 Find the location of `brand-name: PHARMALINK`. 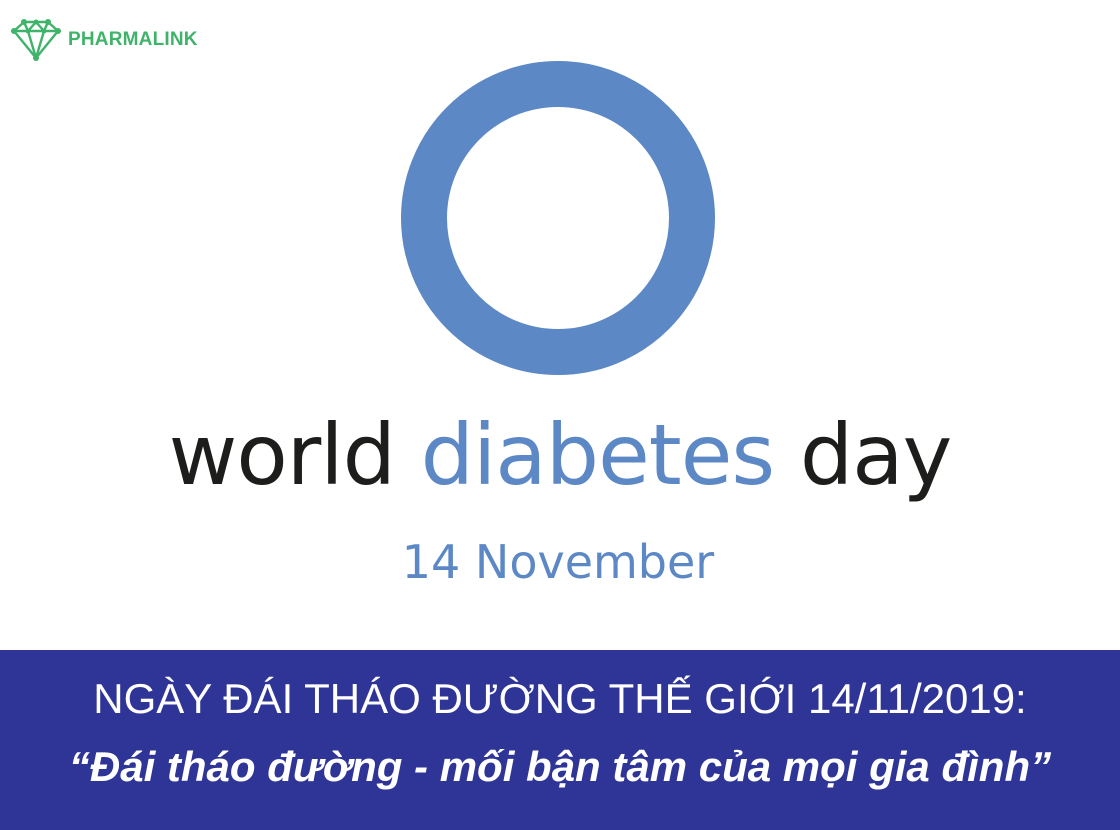

brand-name: PHARMALINK is located at coordinates (133, 39).